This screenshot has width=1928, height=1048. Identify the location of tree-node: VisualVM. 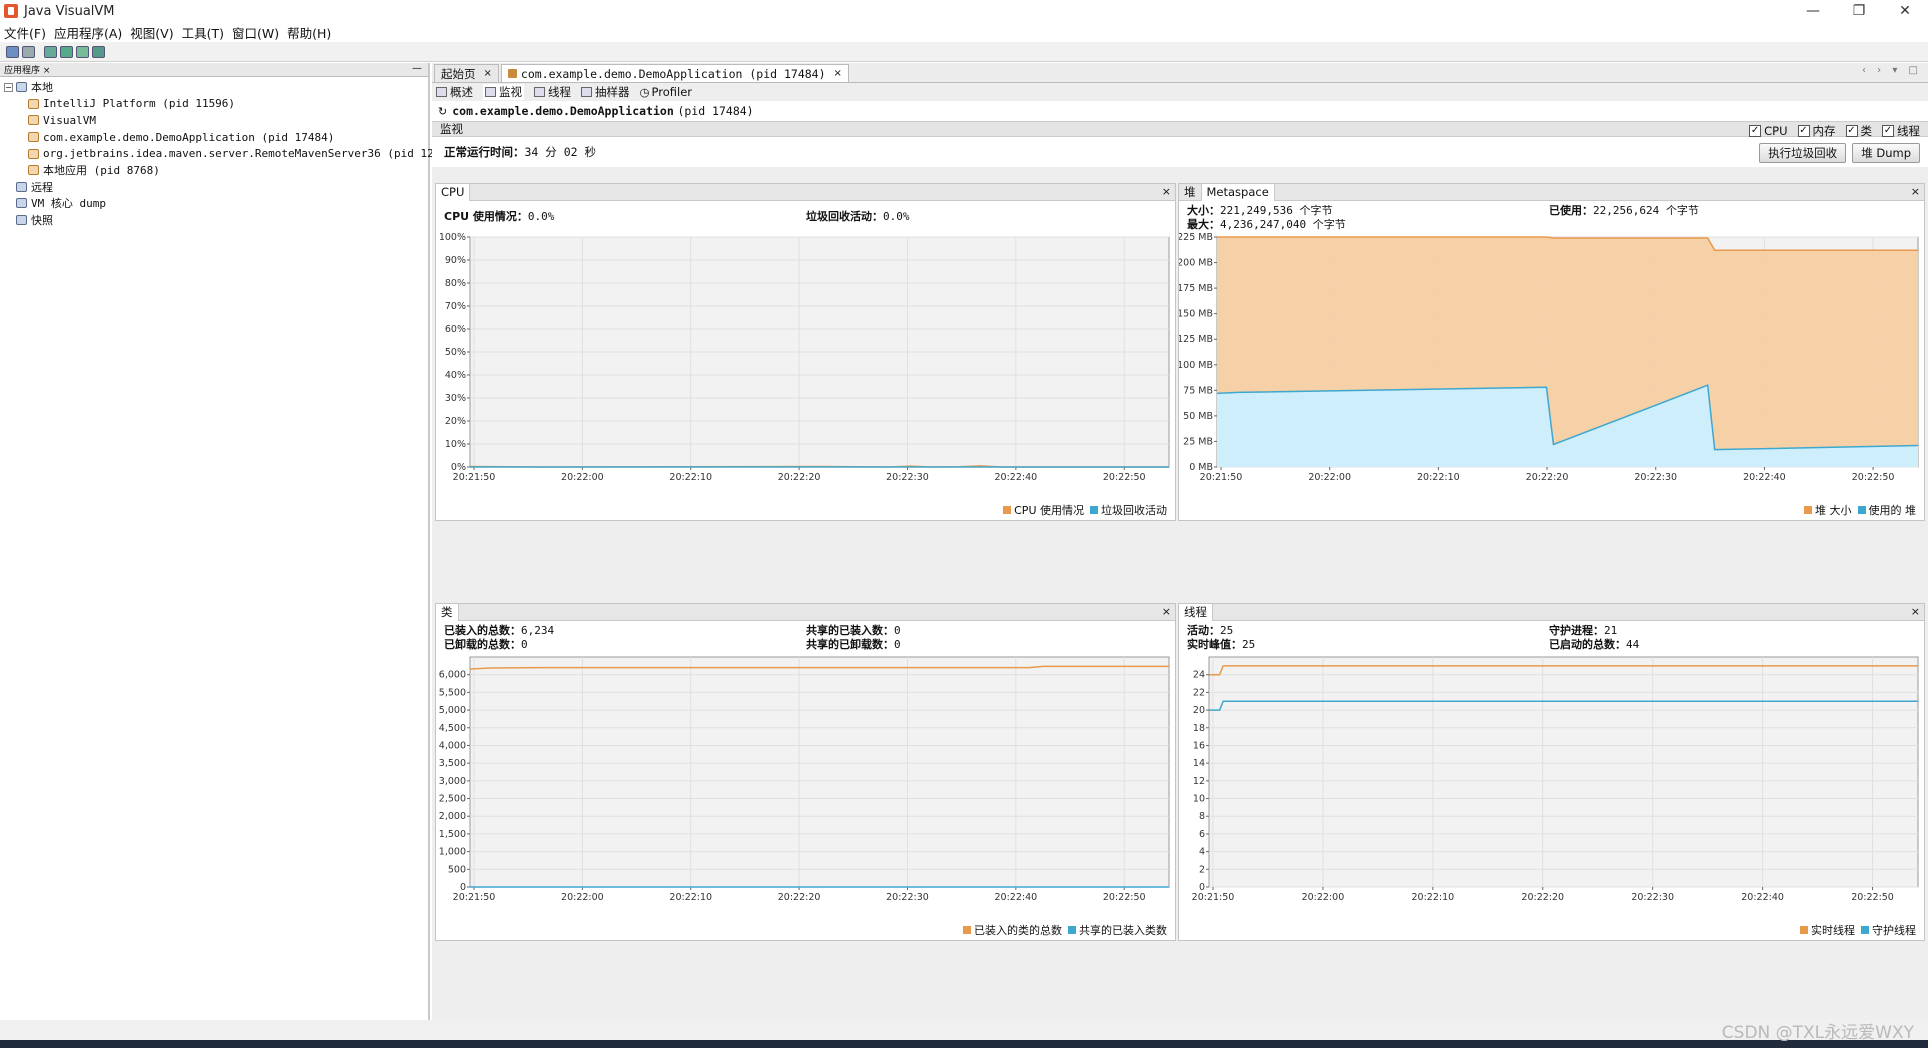
(214, 120).